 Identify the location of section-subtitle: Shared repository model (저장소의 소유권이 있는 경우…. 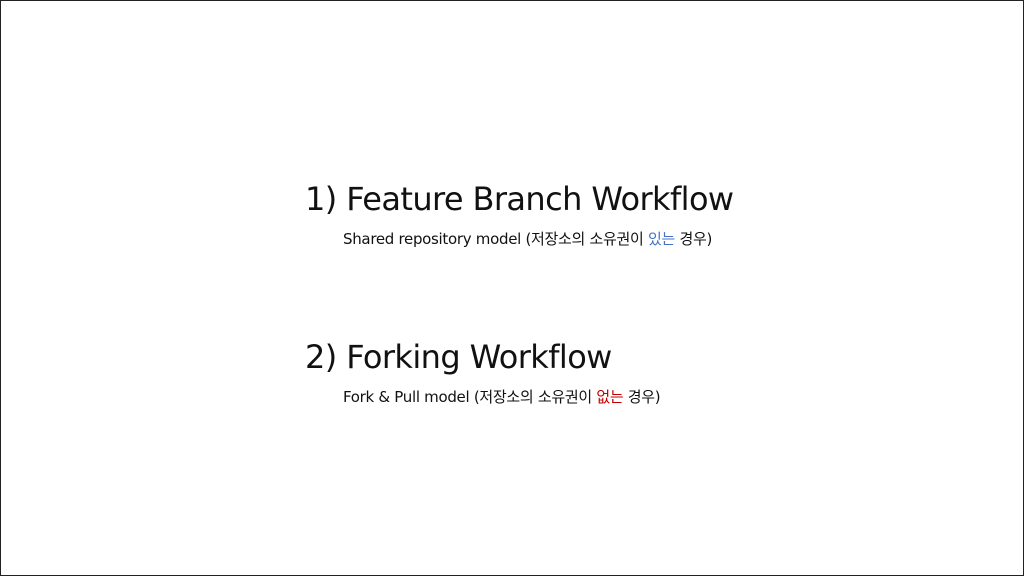
(538, 239).